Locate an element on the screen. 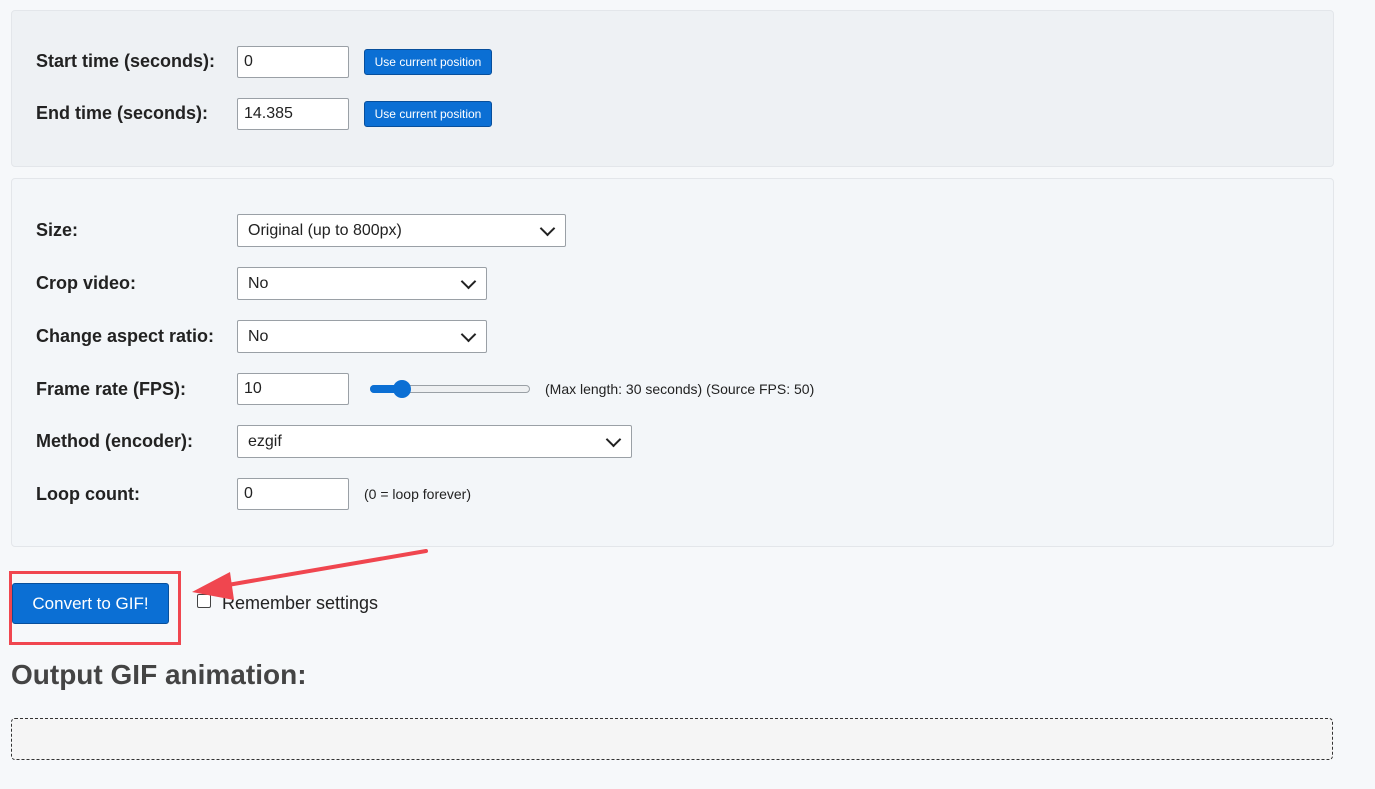  aspect-select: No is located at coordinates (362, 336).